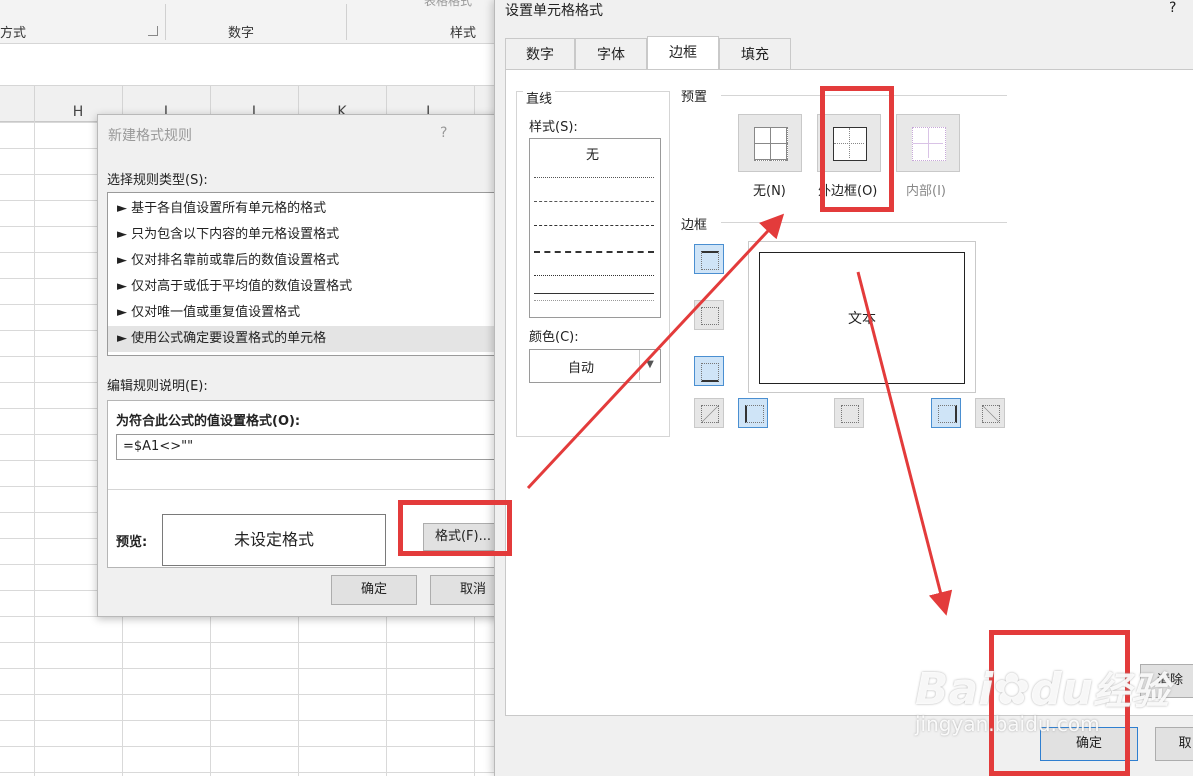 The image size is (1193, 776). I want to click on diagonal-up-icon, so click(710, 414).